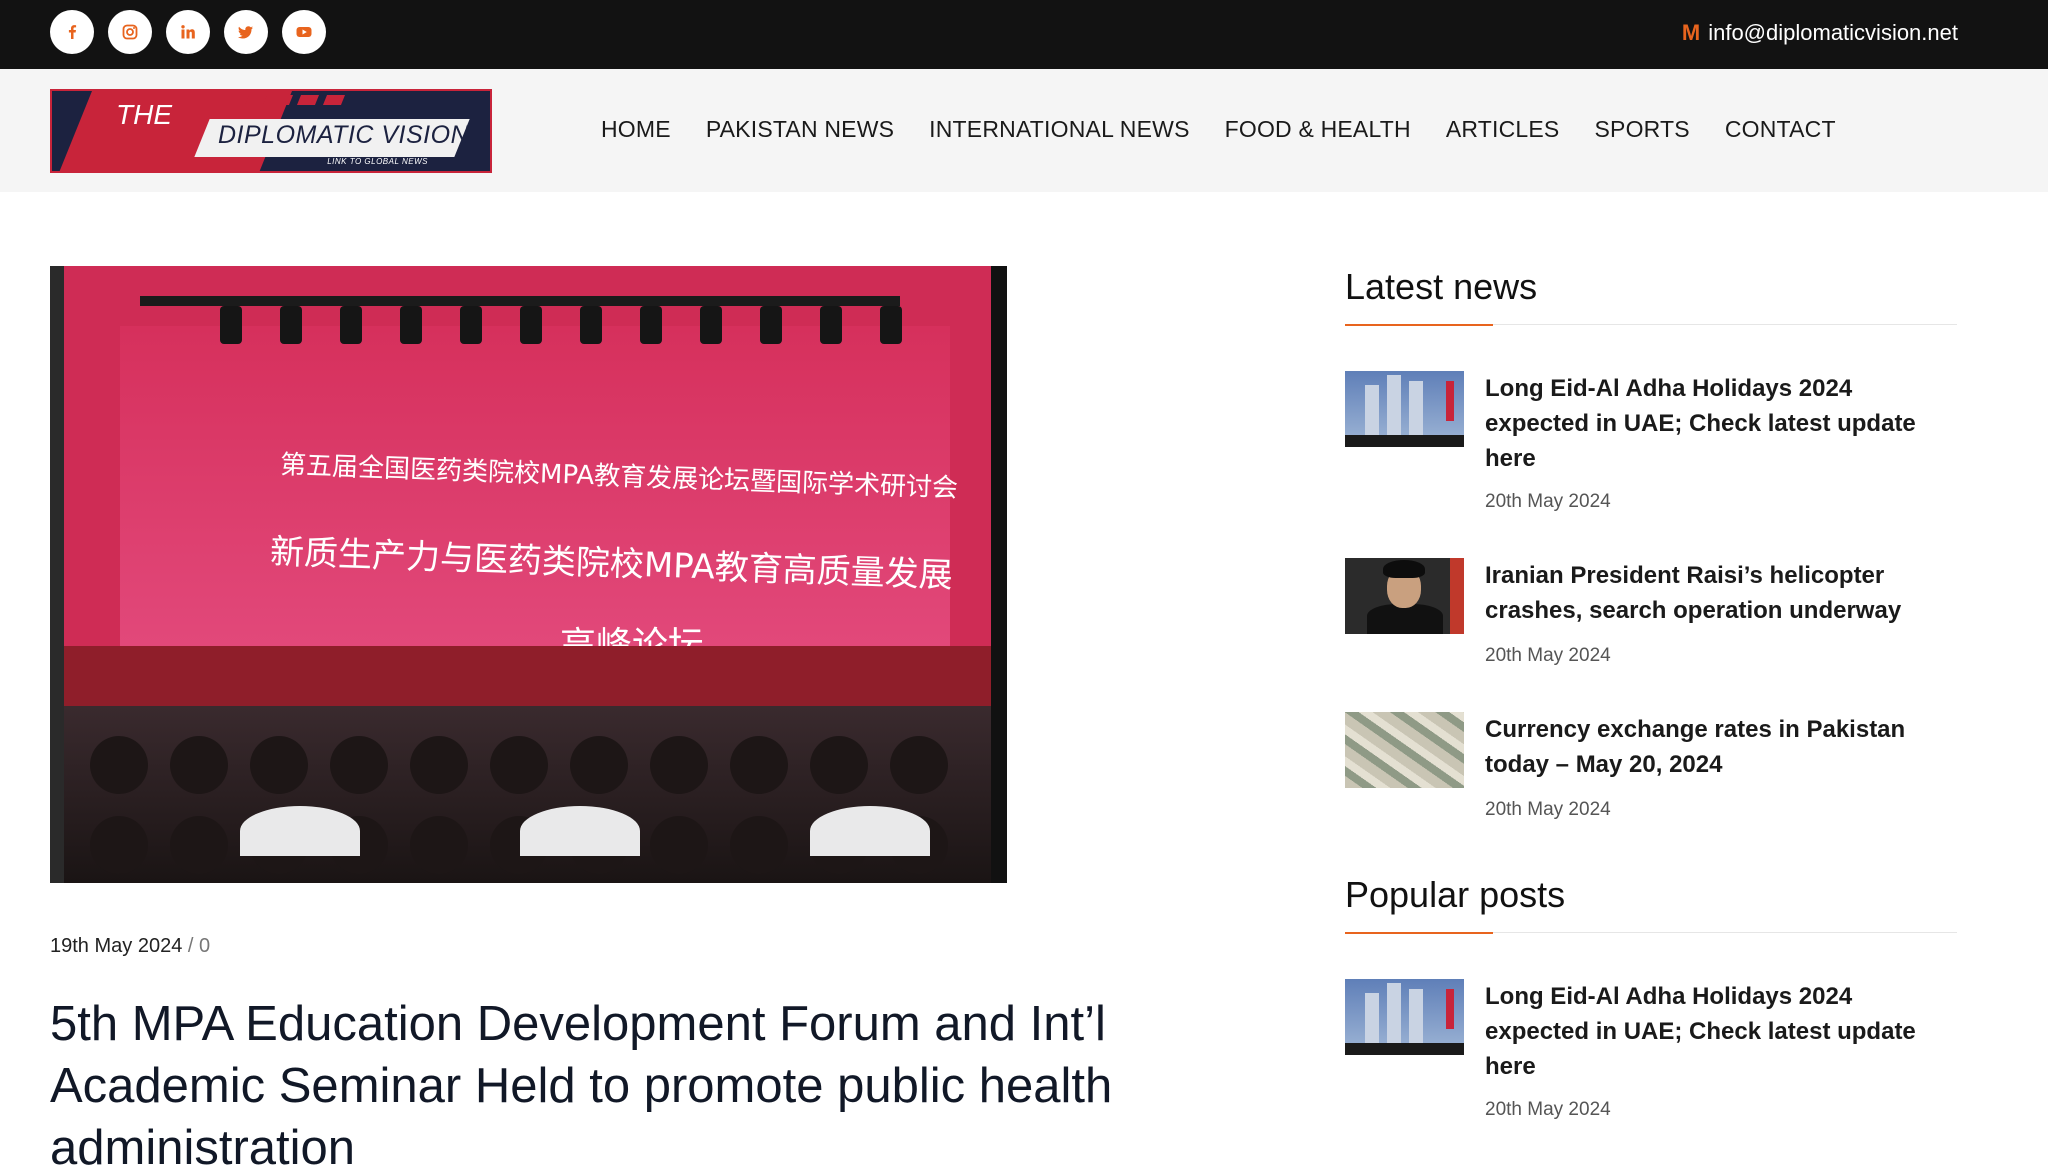 The width and height of the screenshot is (2048, 1169). Describe the element at coordinates (377, 161) in the screenshot. I see `logo-tagline: LINK TO GLOBAL NEWS` at that location.